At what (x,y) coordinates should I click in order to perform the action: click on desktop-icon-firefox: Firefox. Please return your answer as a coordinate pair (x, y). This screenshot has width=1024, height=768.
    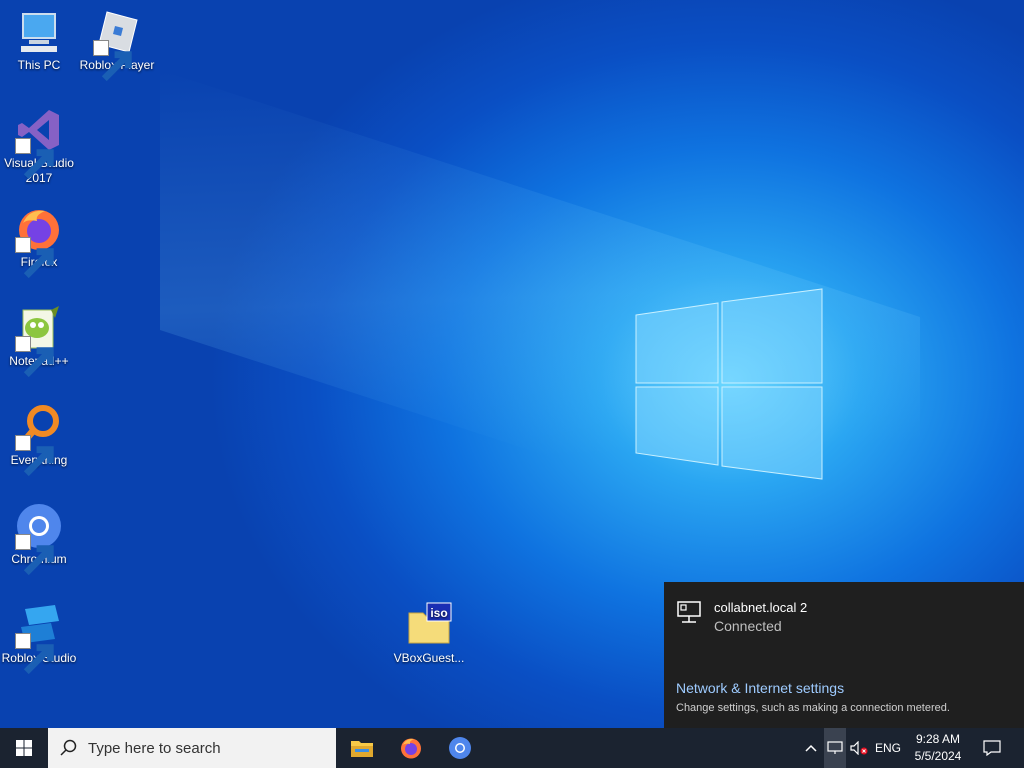
    Looking at the image, I should click on (39, 242).